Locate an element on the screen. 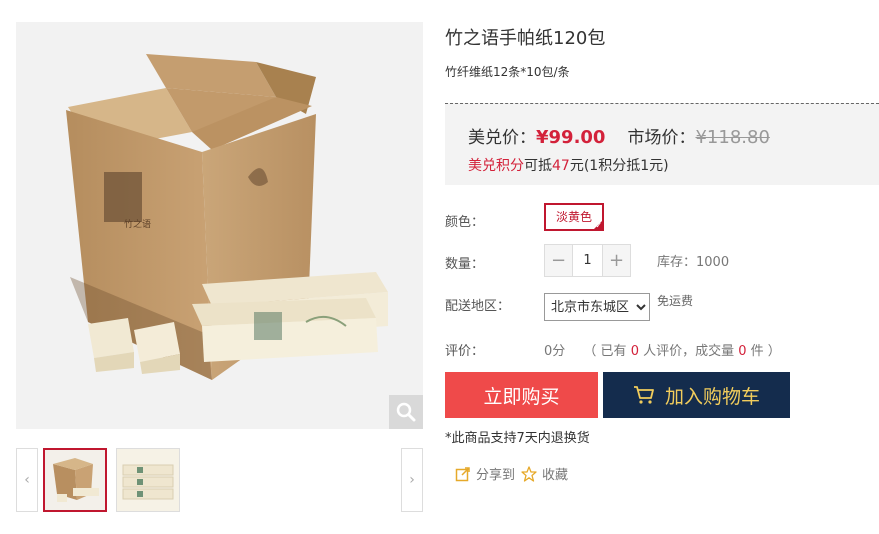 The height and width of the screenshot is (534, 879). share-label: 分享到 is located at coordinates (496, 475).